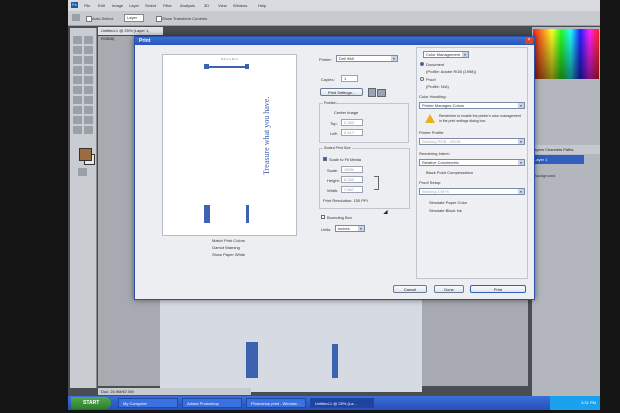  What do you see at coordinates (228, 254) in the screenshot?
I see `show-paper-white-checkbox: Show Paper White` at bounding box center [228, 254].